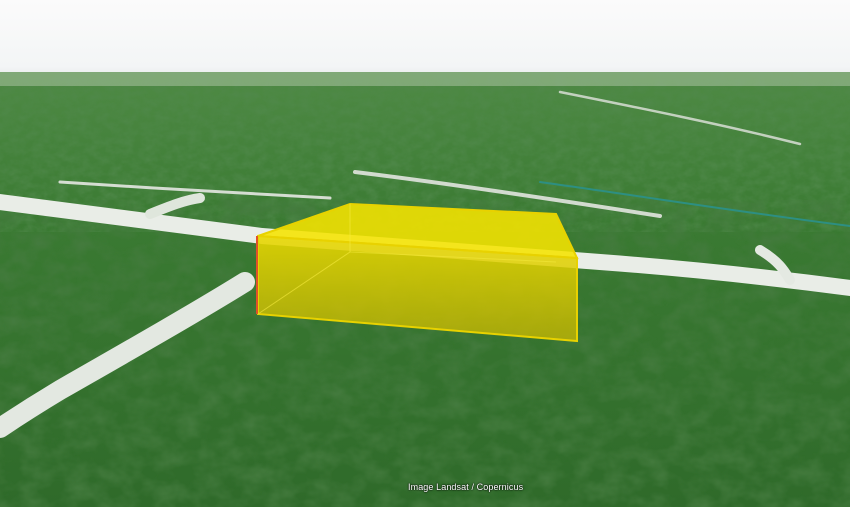 The height and width of the screenshot is (507, 850). What do you see at coordinates (466, 487) in the screenshot?
I see `imagery-attribution: Image Landsat / Copernicus` at bounding box center [466, 487].